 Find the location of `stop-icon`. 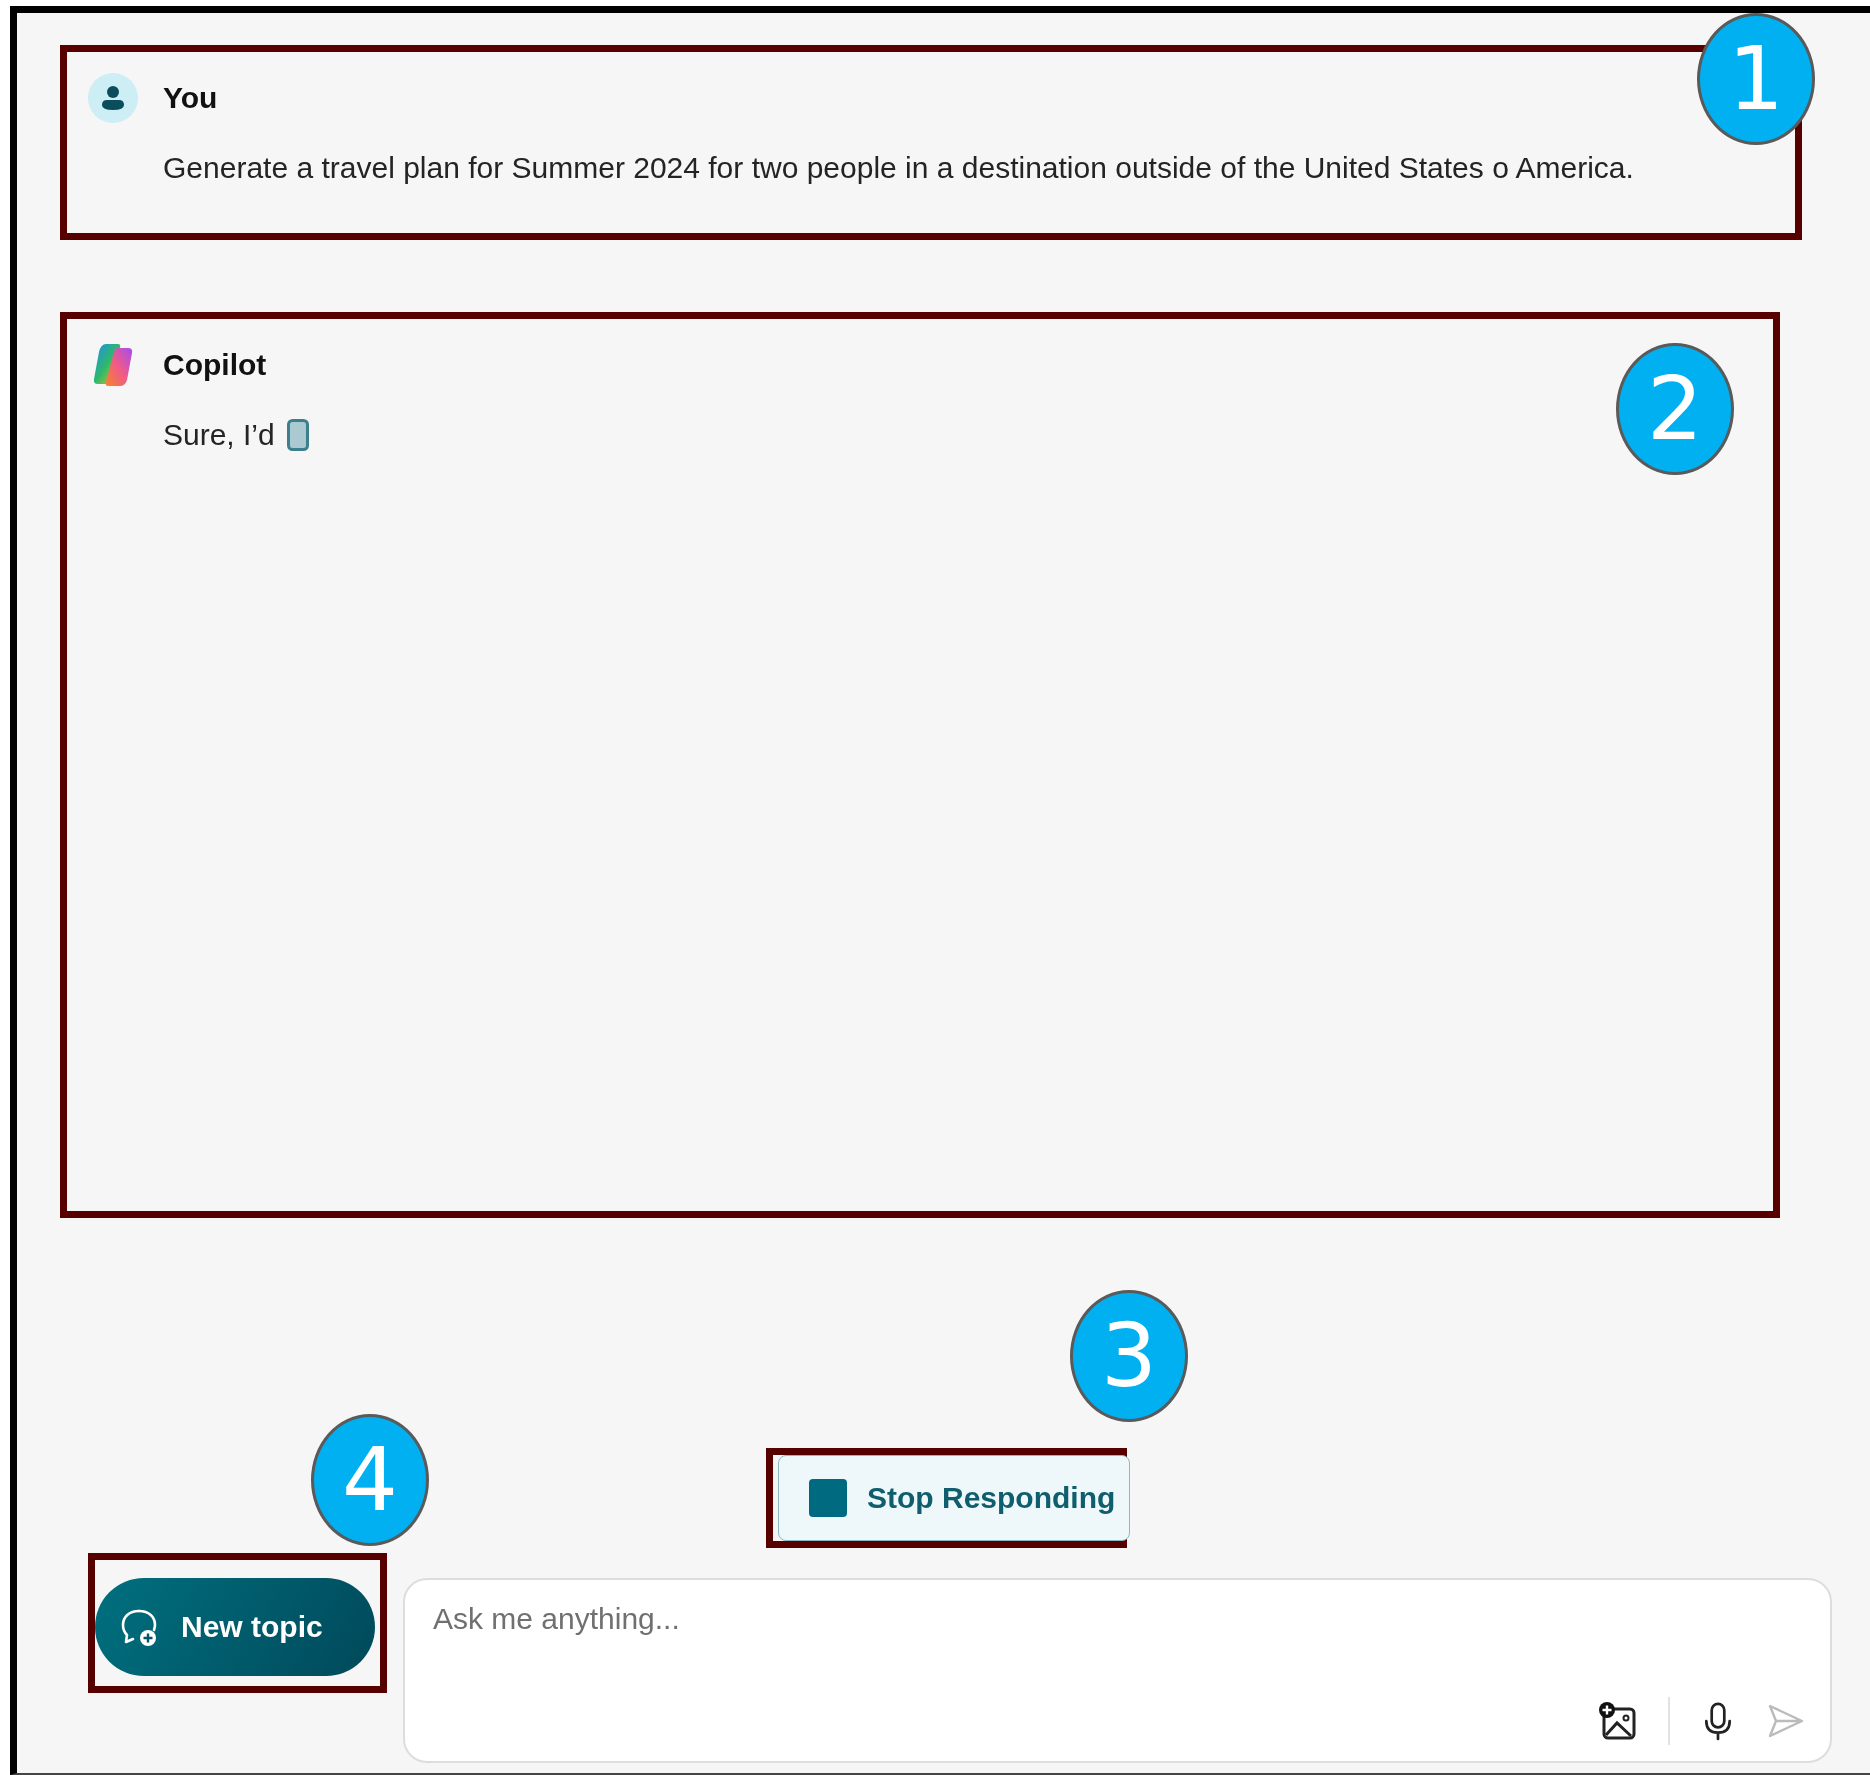

stop-icon is located at coordinates (828, 1498).